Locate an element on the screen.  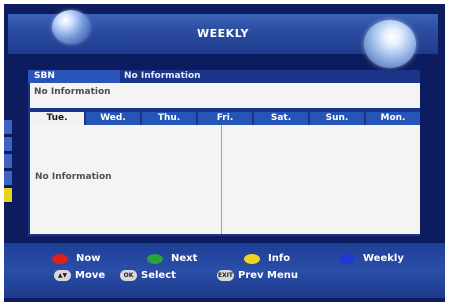
legend-info: Info is located at coordinates (267, 258).